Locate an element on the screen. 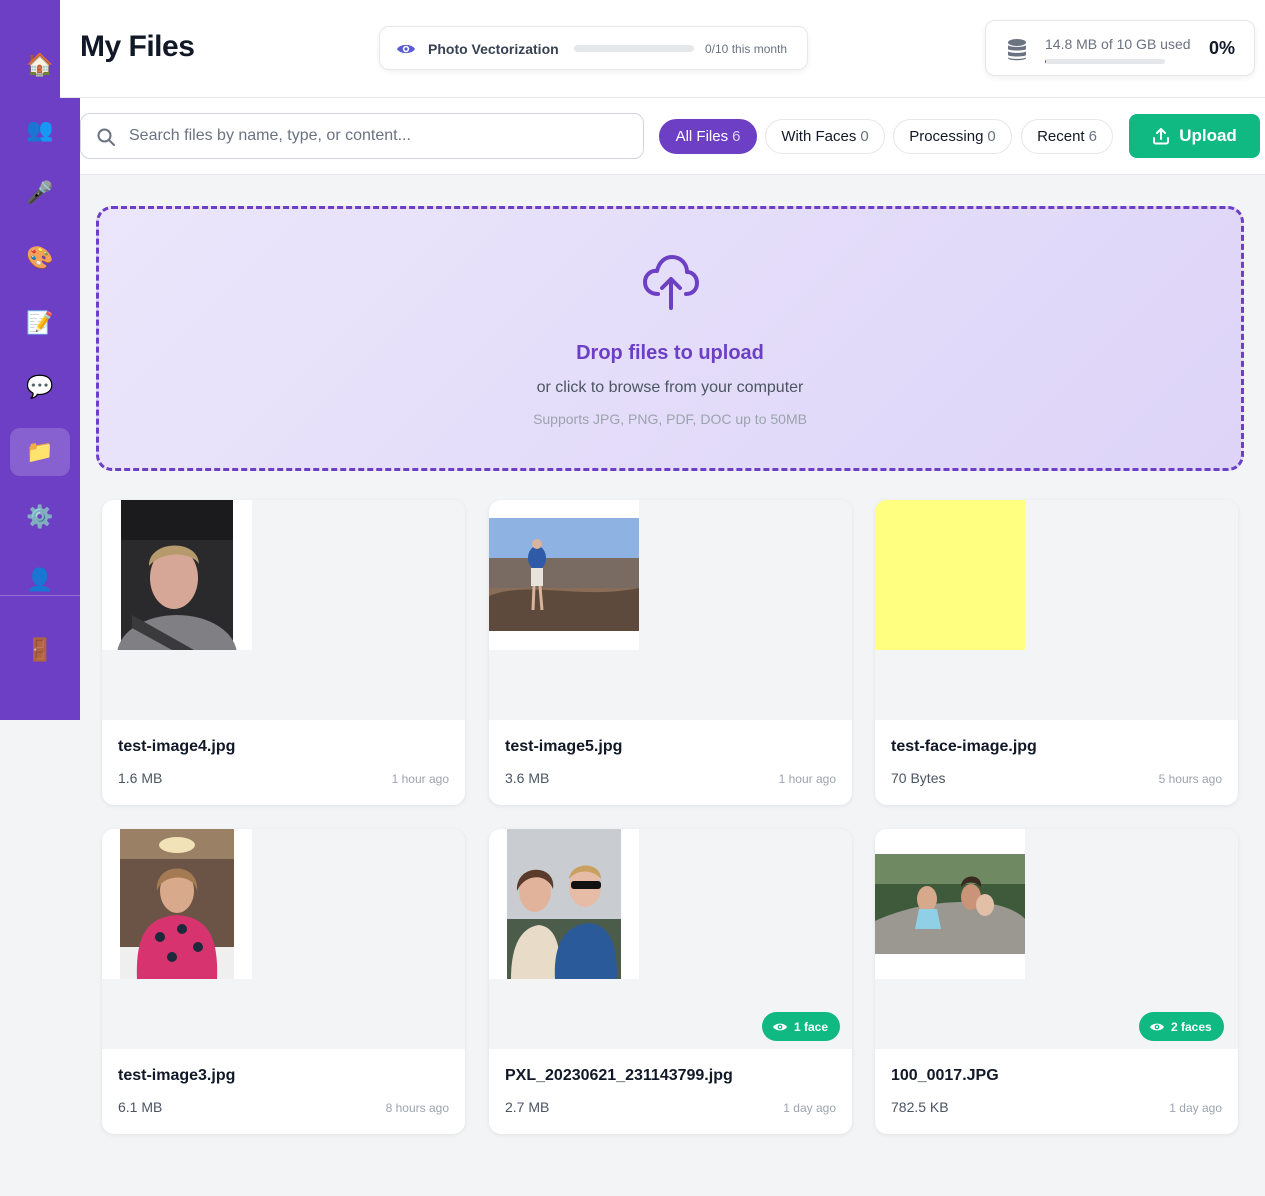 Image resolution: width=1265 pixels, height=1196 pixels. search-box is located at coordinates (362, 136).